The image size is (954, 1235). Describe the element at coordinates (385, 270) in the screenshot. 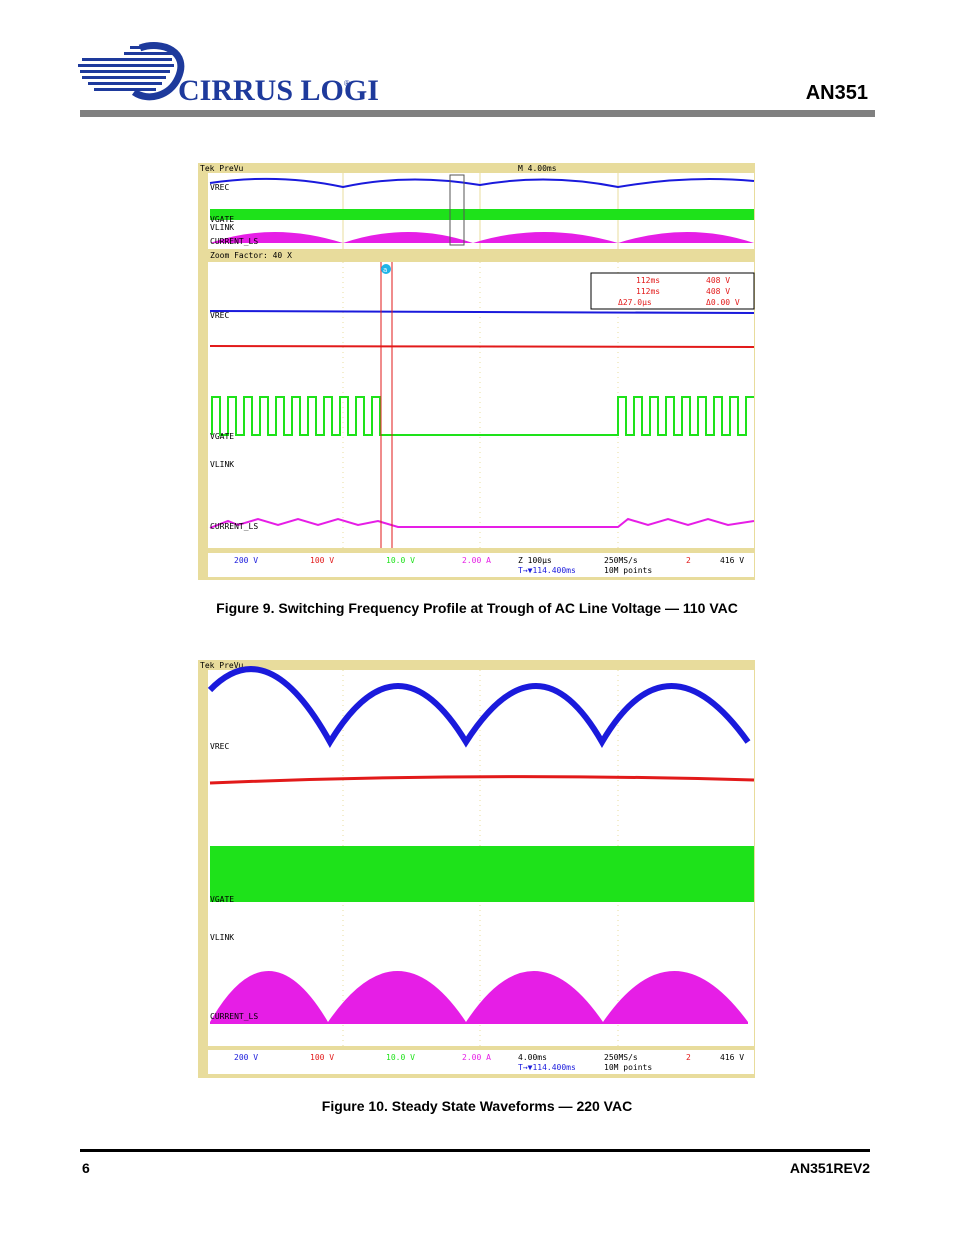

I see `cursor-label: a` at that location.